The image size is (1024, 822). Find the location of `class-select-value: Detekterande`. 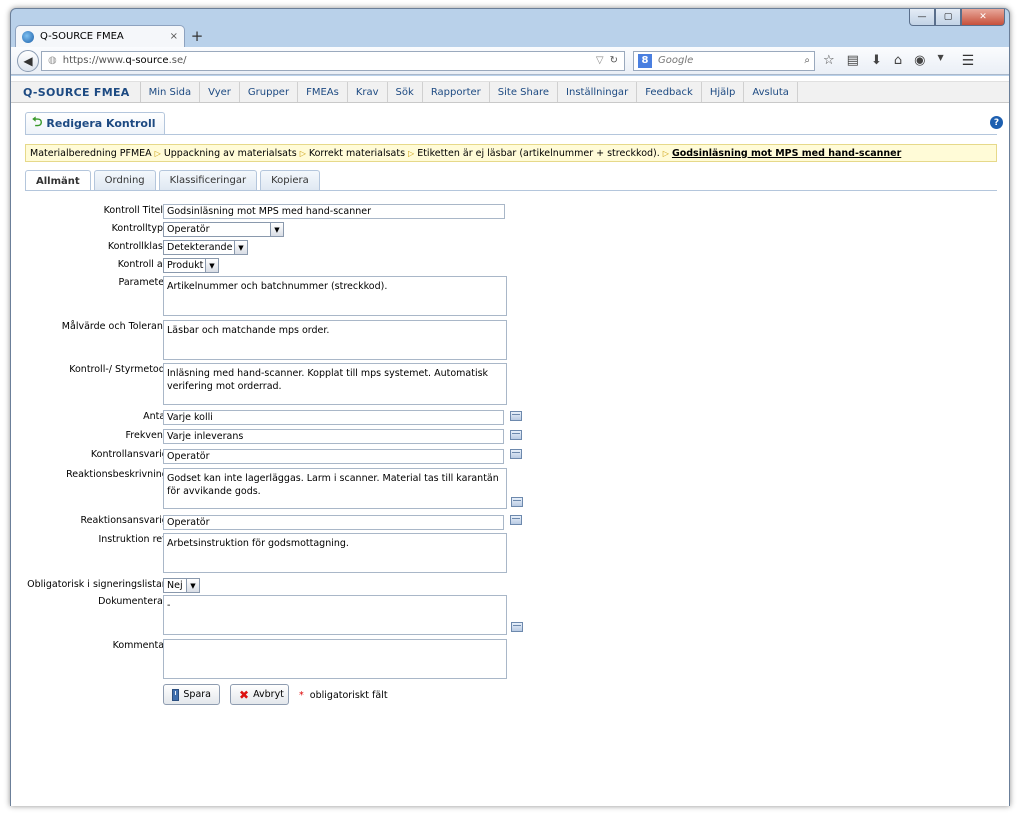

class-select-value: Detekterande is located at coordinates (200, 247).